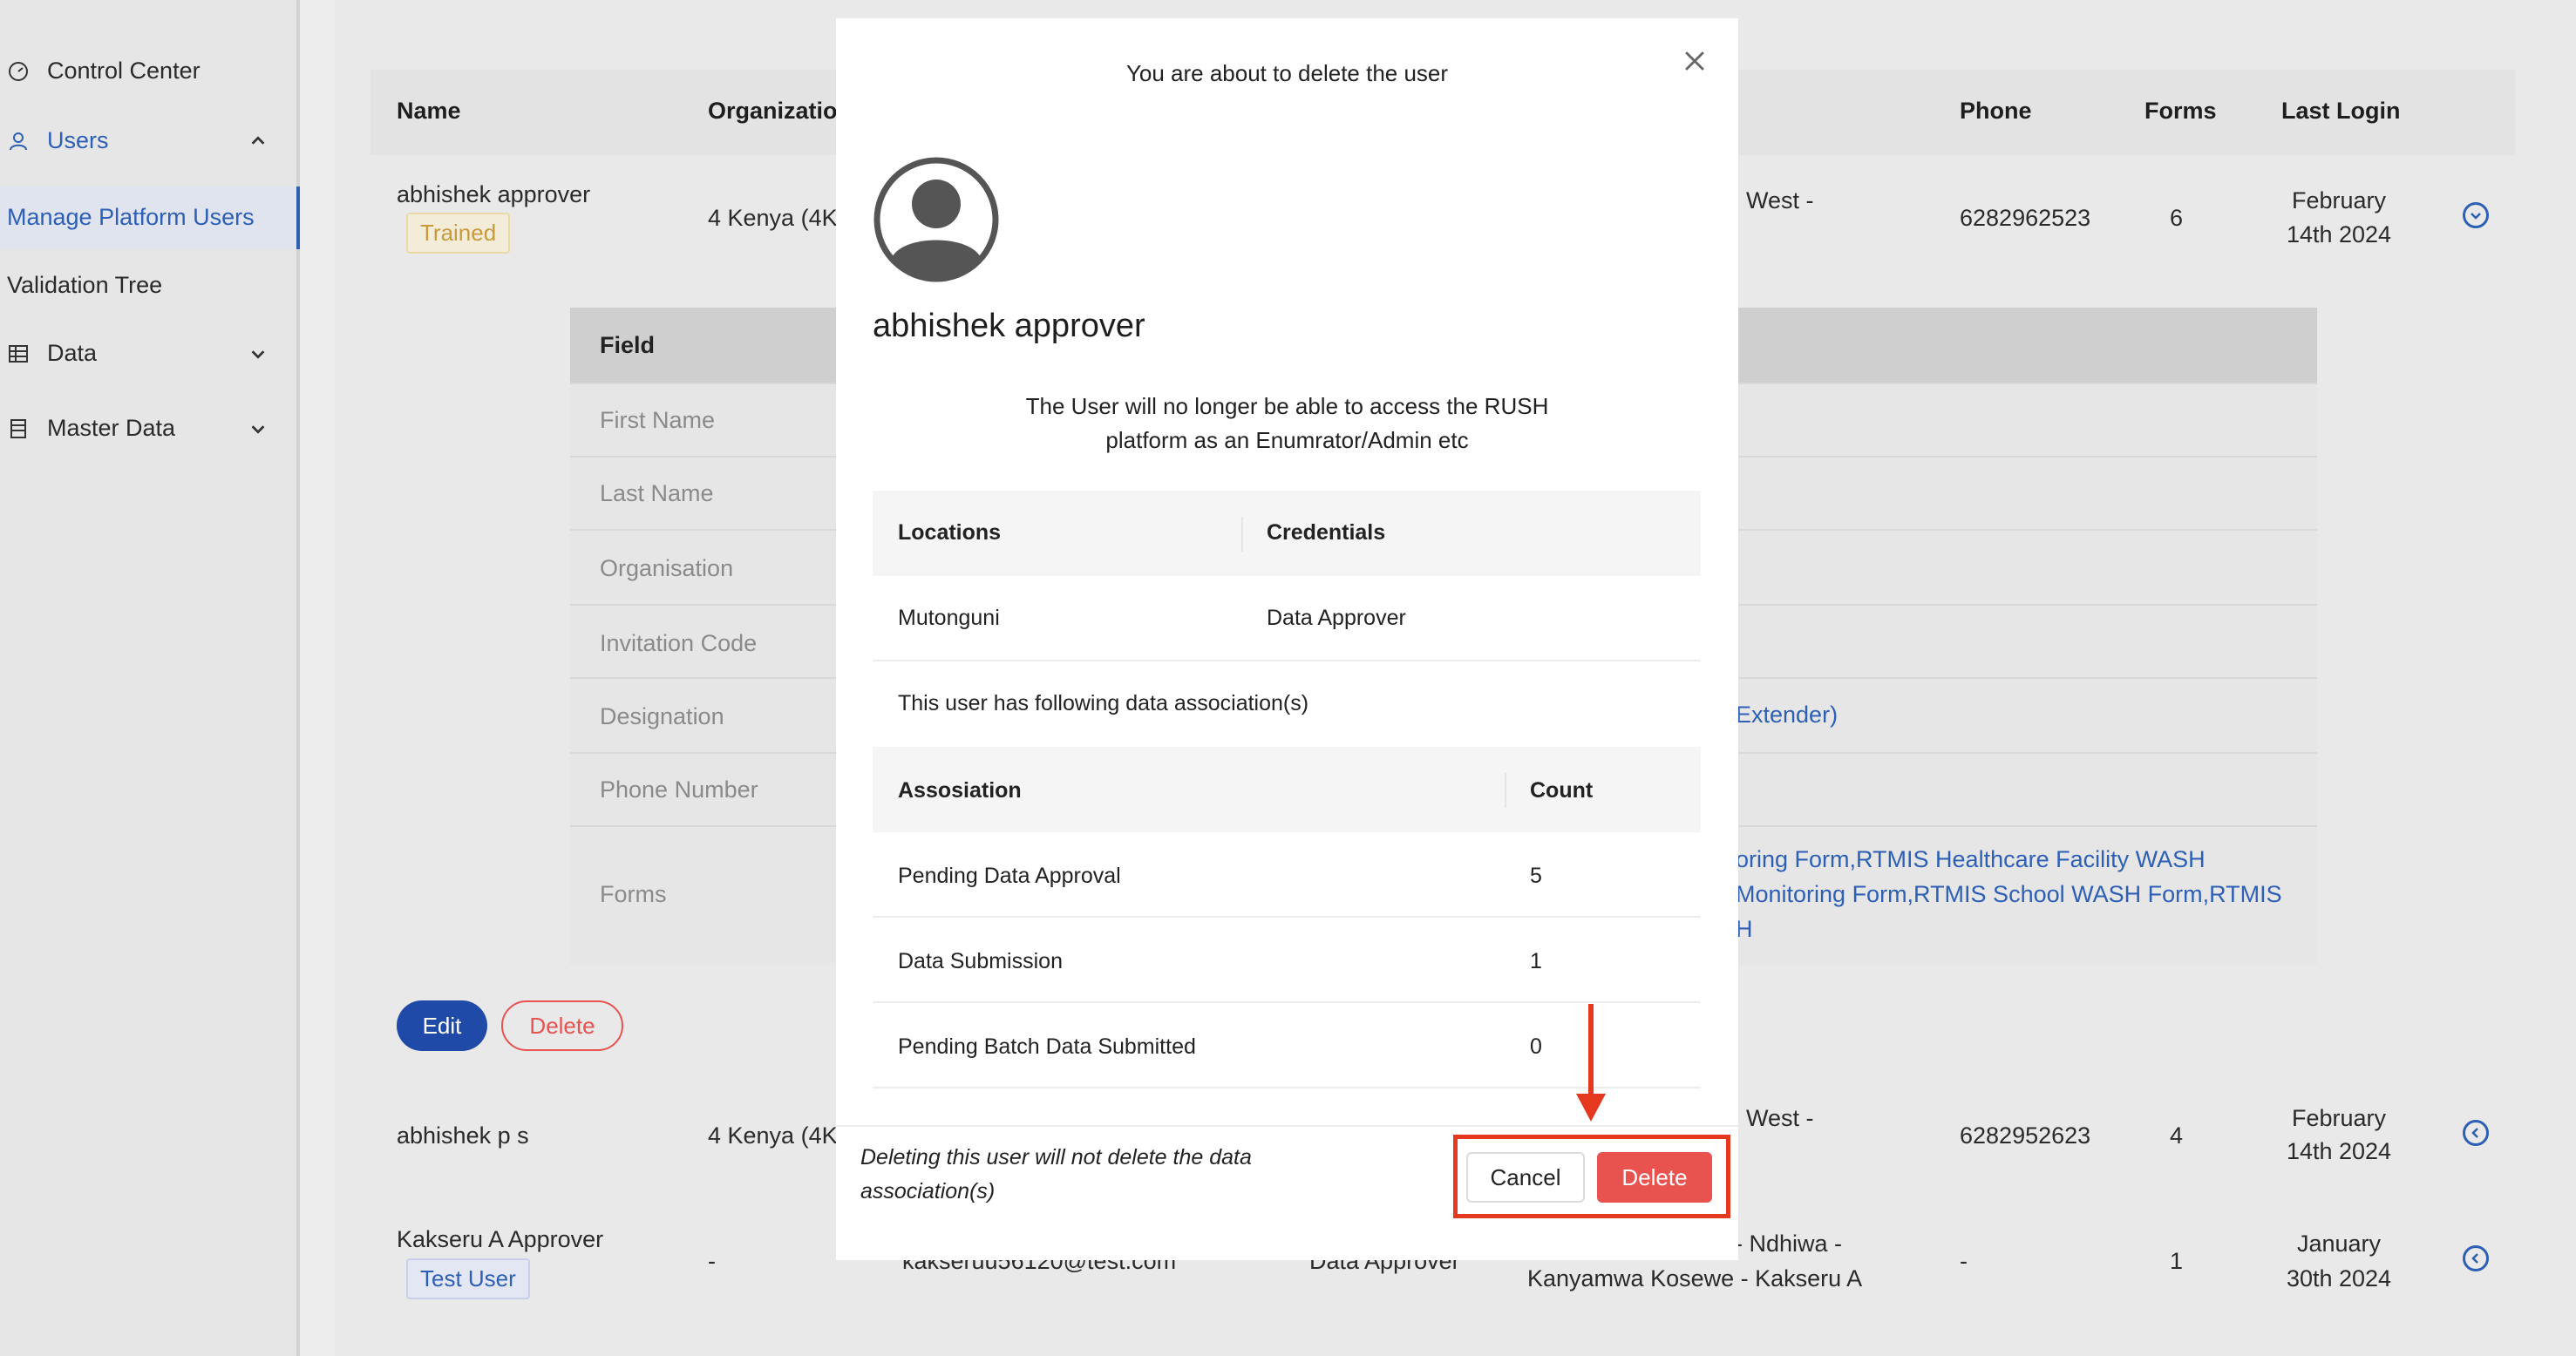 Image resolution: width=2576 pixels, height=1356 pixels. I want to click on column-header-name: Name, so click(429, 111).